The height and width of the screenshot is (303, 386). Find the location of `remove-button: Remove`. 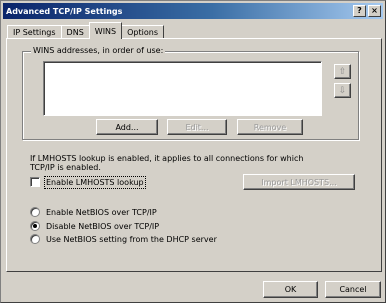

remove-button: Remove is located at coordinates (270, 127).